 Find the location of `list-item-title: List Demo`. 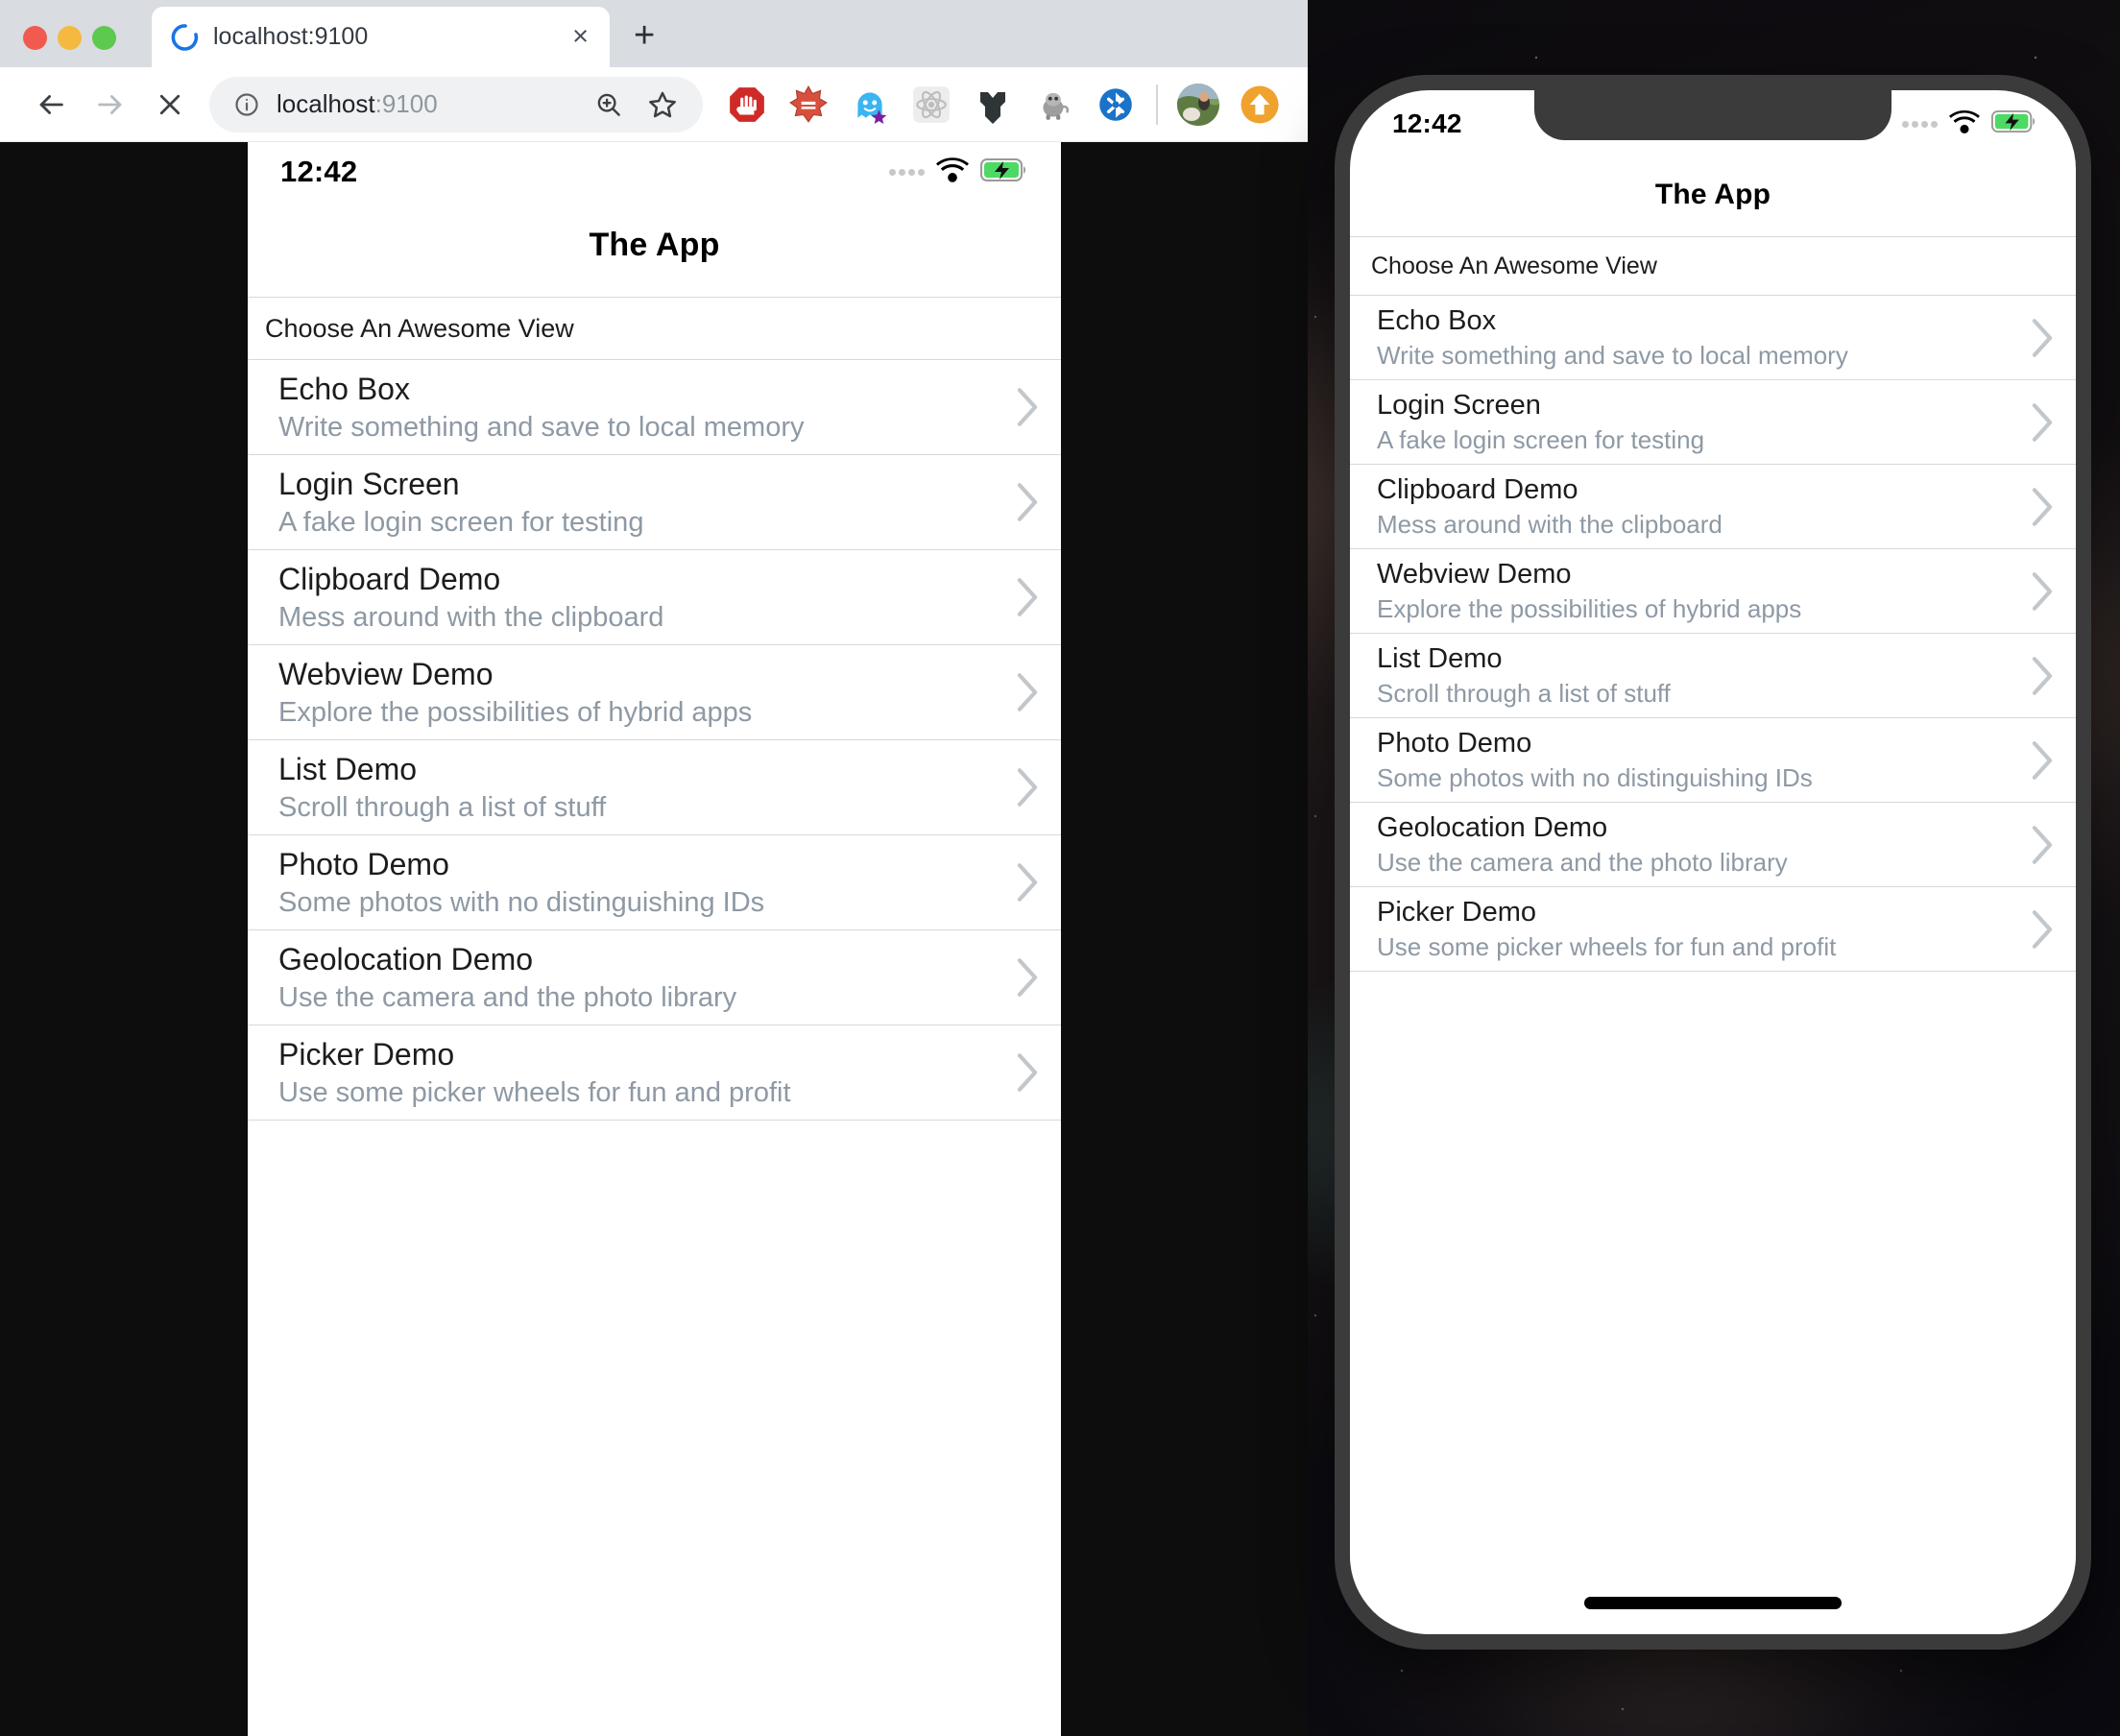

list-item-title: List Demo is located at coordinates (348, 768).